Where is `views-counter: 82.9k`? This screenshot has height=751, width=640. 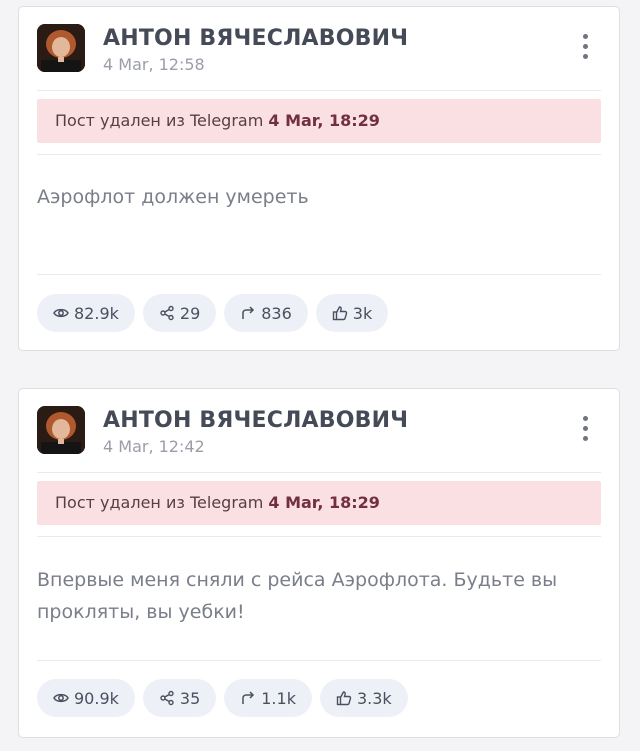
views-counter: 82.9k is located at coordinates (86, 313).